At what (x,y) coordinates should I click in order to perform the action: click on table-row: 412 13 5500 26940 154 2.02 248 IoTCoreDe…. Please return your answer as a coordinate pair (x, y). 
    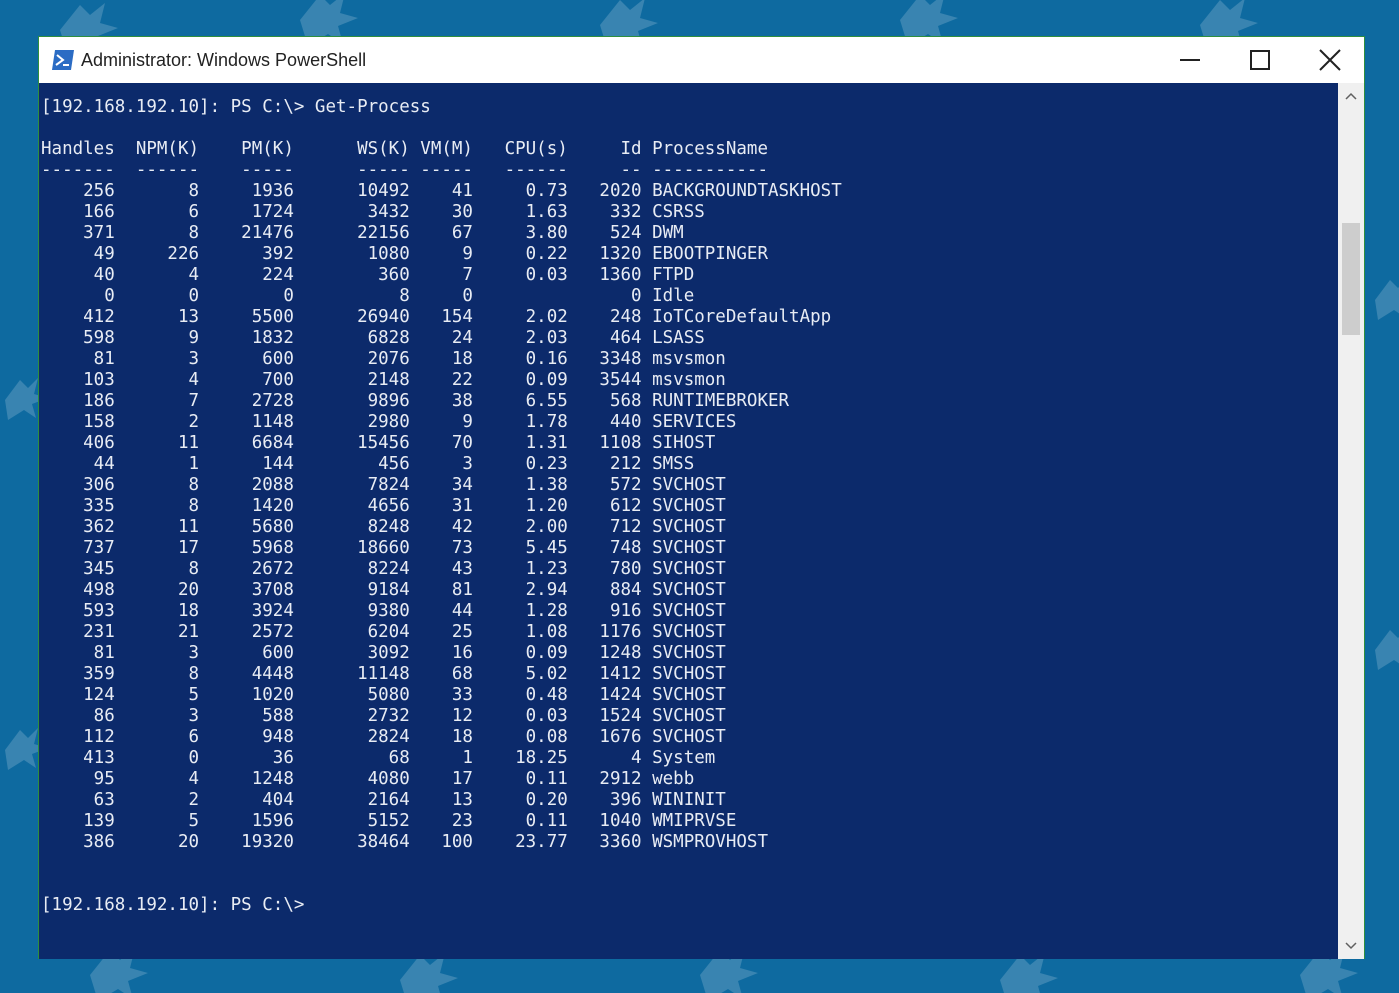
    Looking at the image, I should click on (436, 317).